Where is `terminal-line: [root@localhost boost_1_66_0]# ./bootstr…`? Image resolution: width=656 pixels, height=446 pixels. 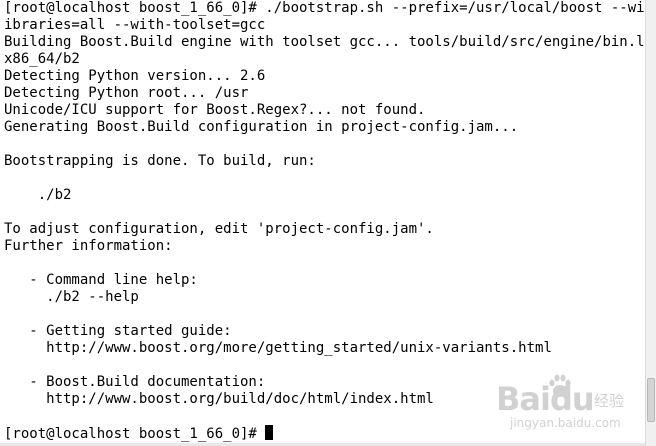
terminal-line: [root@localhost boost_1_66_0]# ./bootstr… is located at coordinates (324, 8).